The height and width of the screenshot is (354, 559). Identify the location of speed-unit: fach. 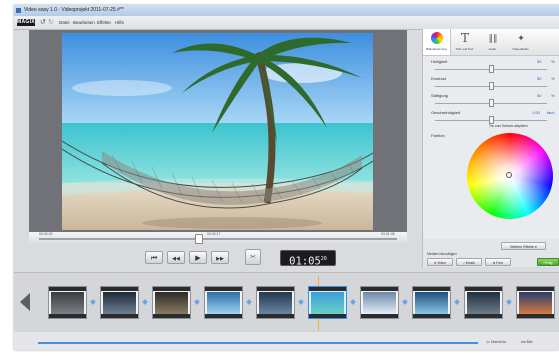
(551, 112).